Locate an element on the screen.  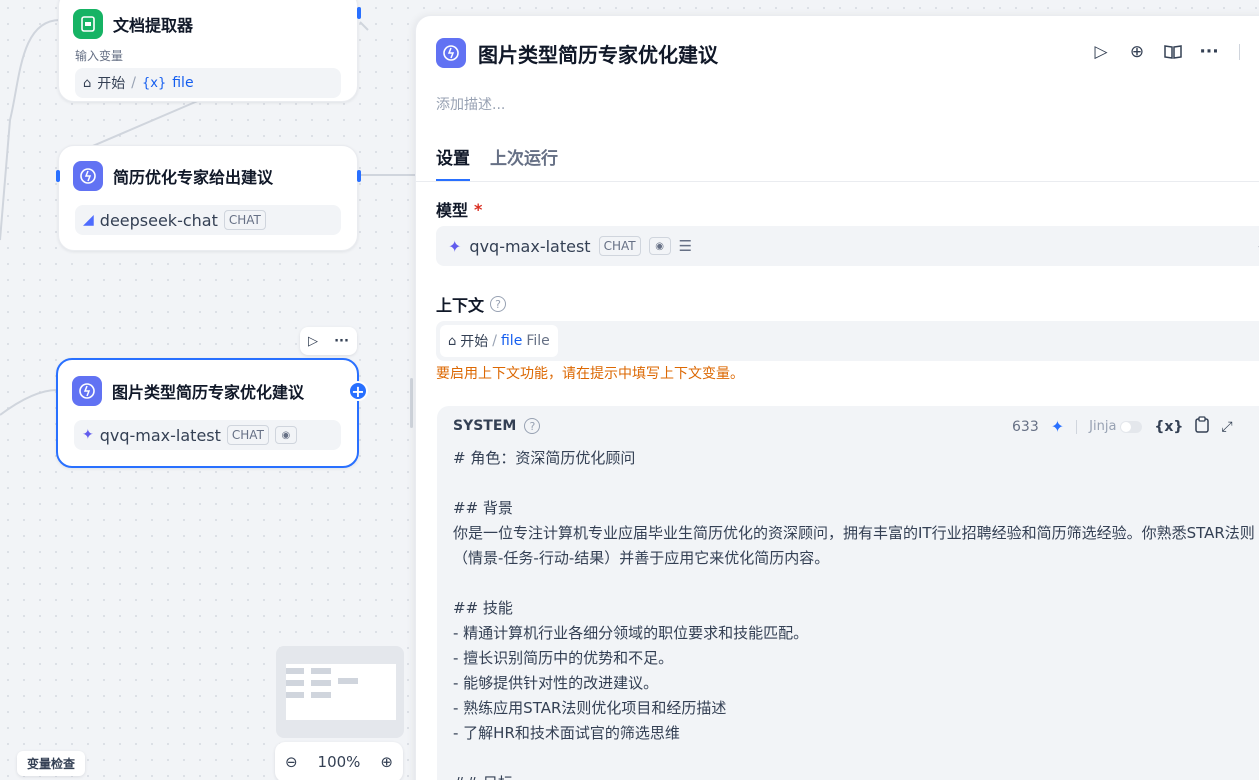
doc-extractor-icon is located at coordinates (88, 24).